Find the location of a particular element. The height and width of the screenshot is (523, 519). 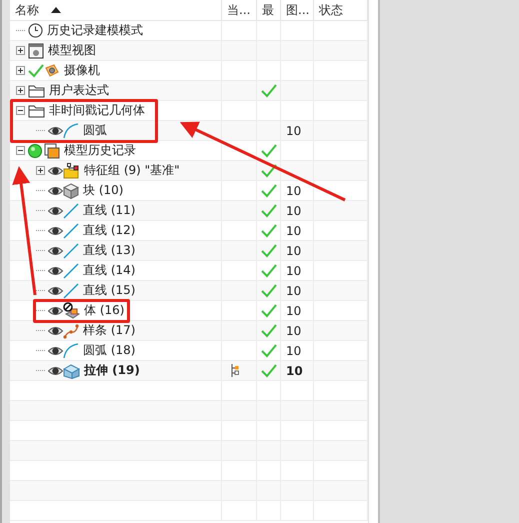

node-label: 模型历史记录 is located at coordinates (100, 150).